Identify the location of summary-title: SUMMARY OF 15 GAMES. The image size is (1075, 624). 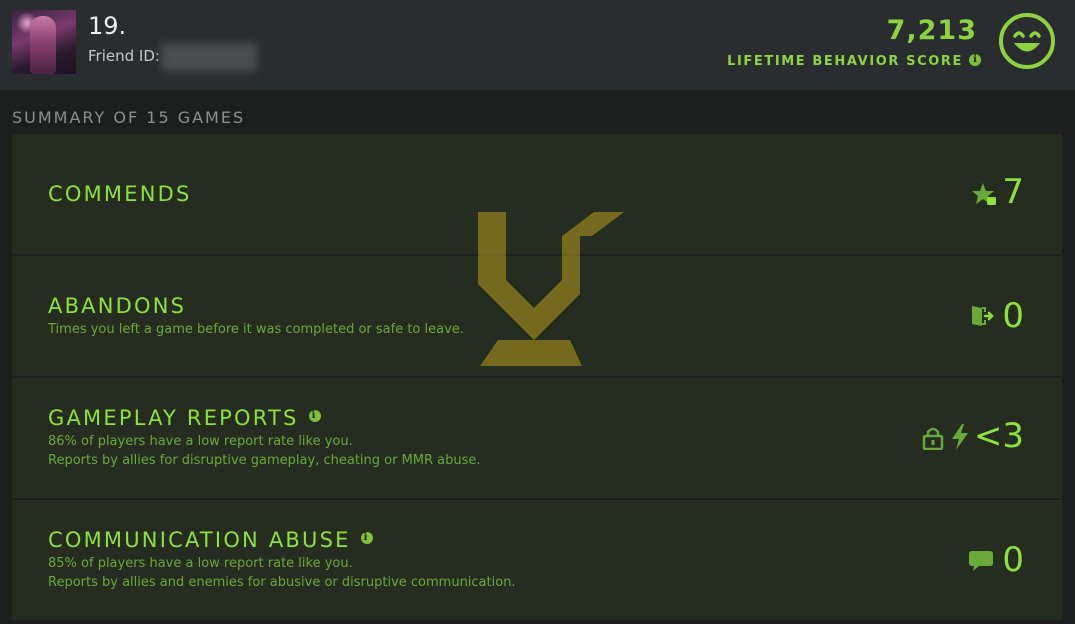
(129, 117).